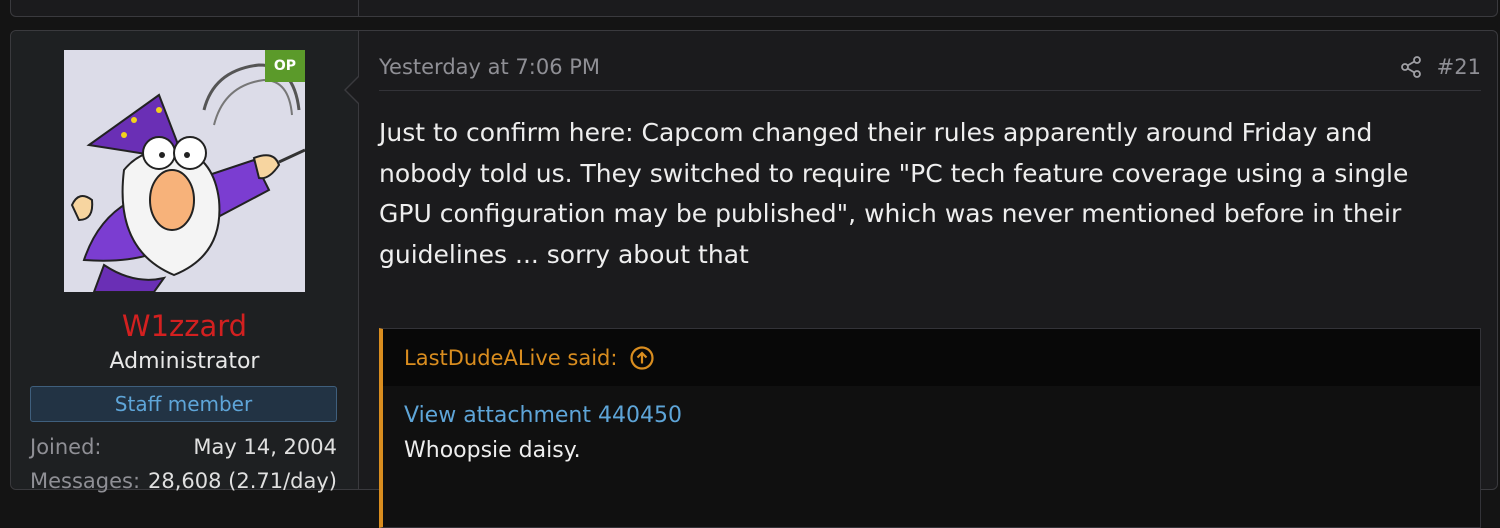 This screenshot has width=1500, height=528. I want to click on quote-author: LastDudeALive said:, so click(510, 358).